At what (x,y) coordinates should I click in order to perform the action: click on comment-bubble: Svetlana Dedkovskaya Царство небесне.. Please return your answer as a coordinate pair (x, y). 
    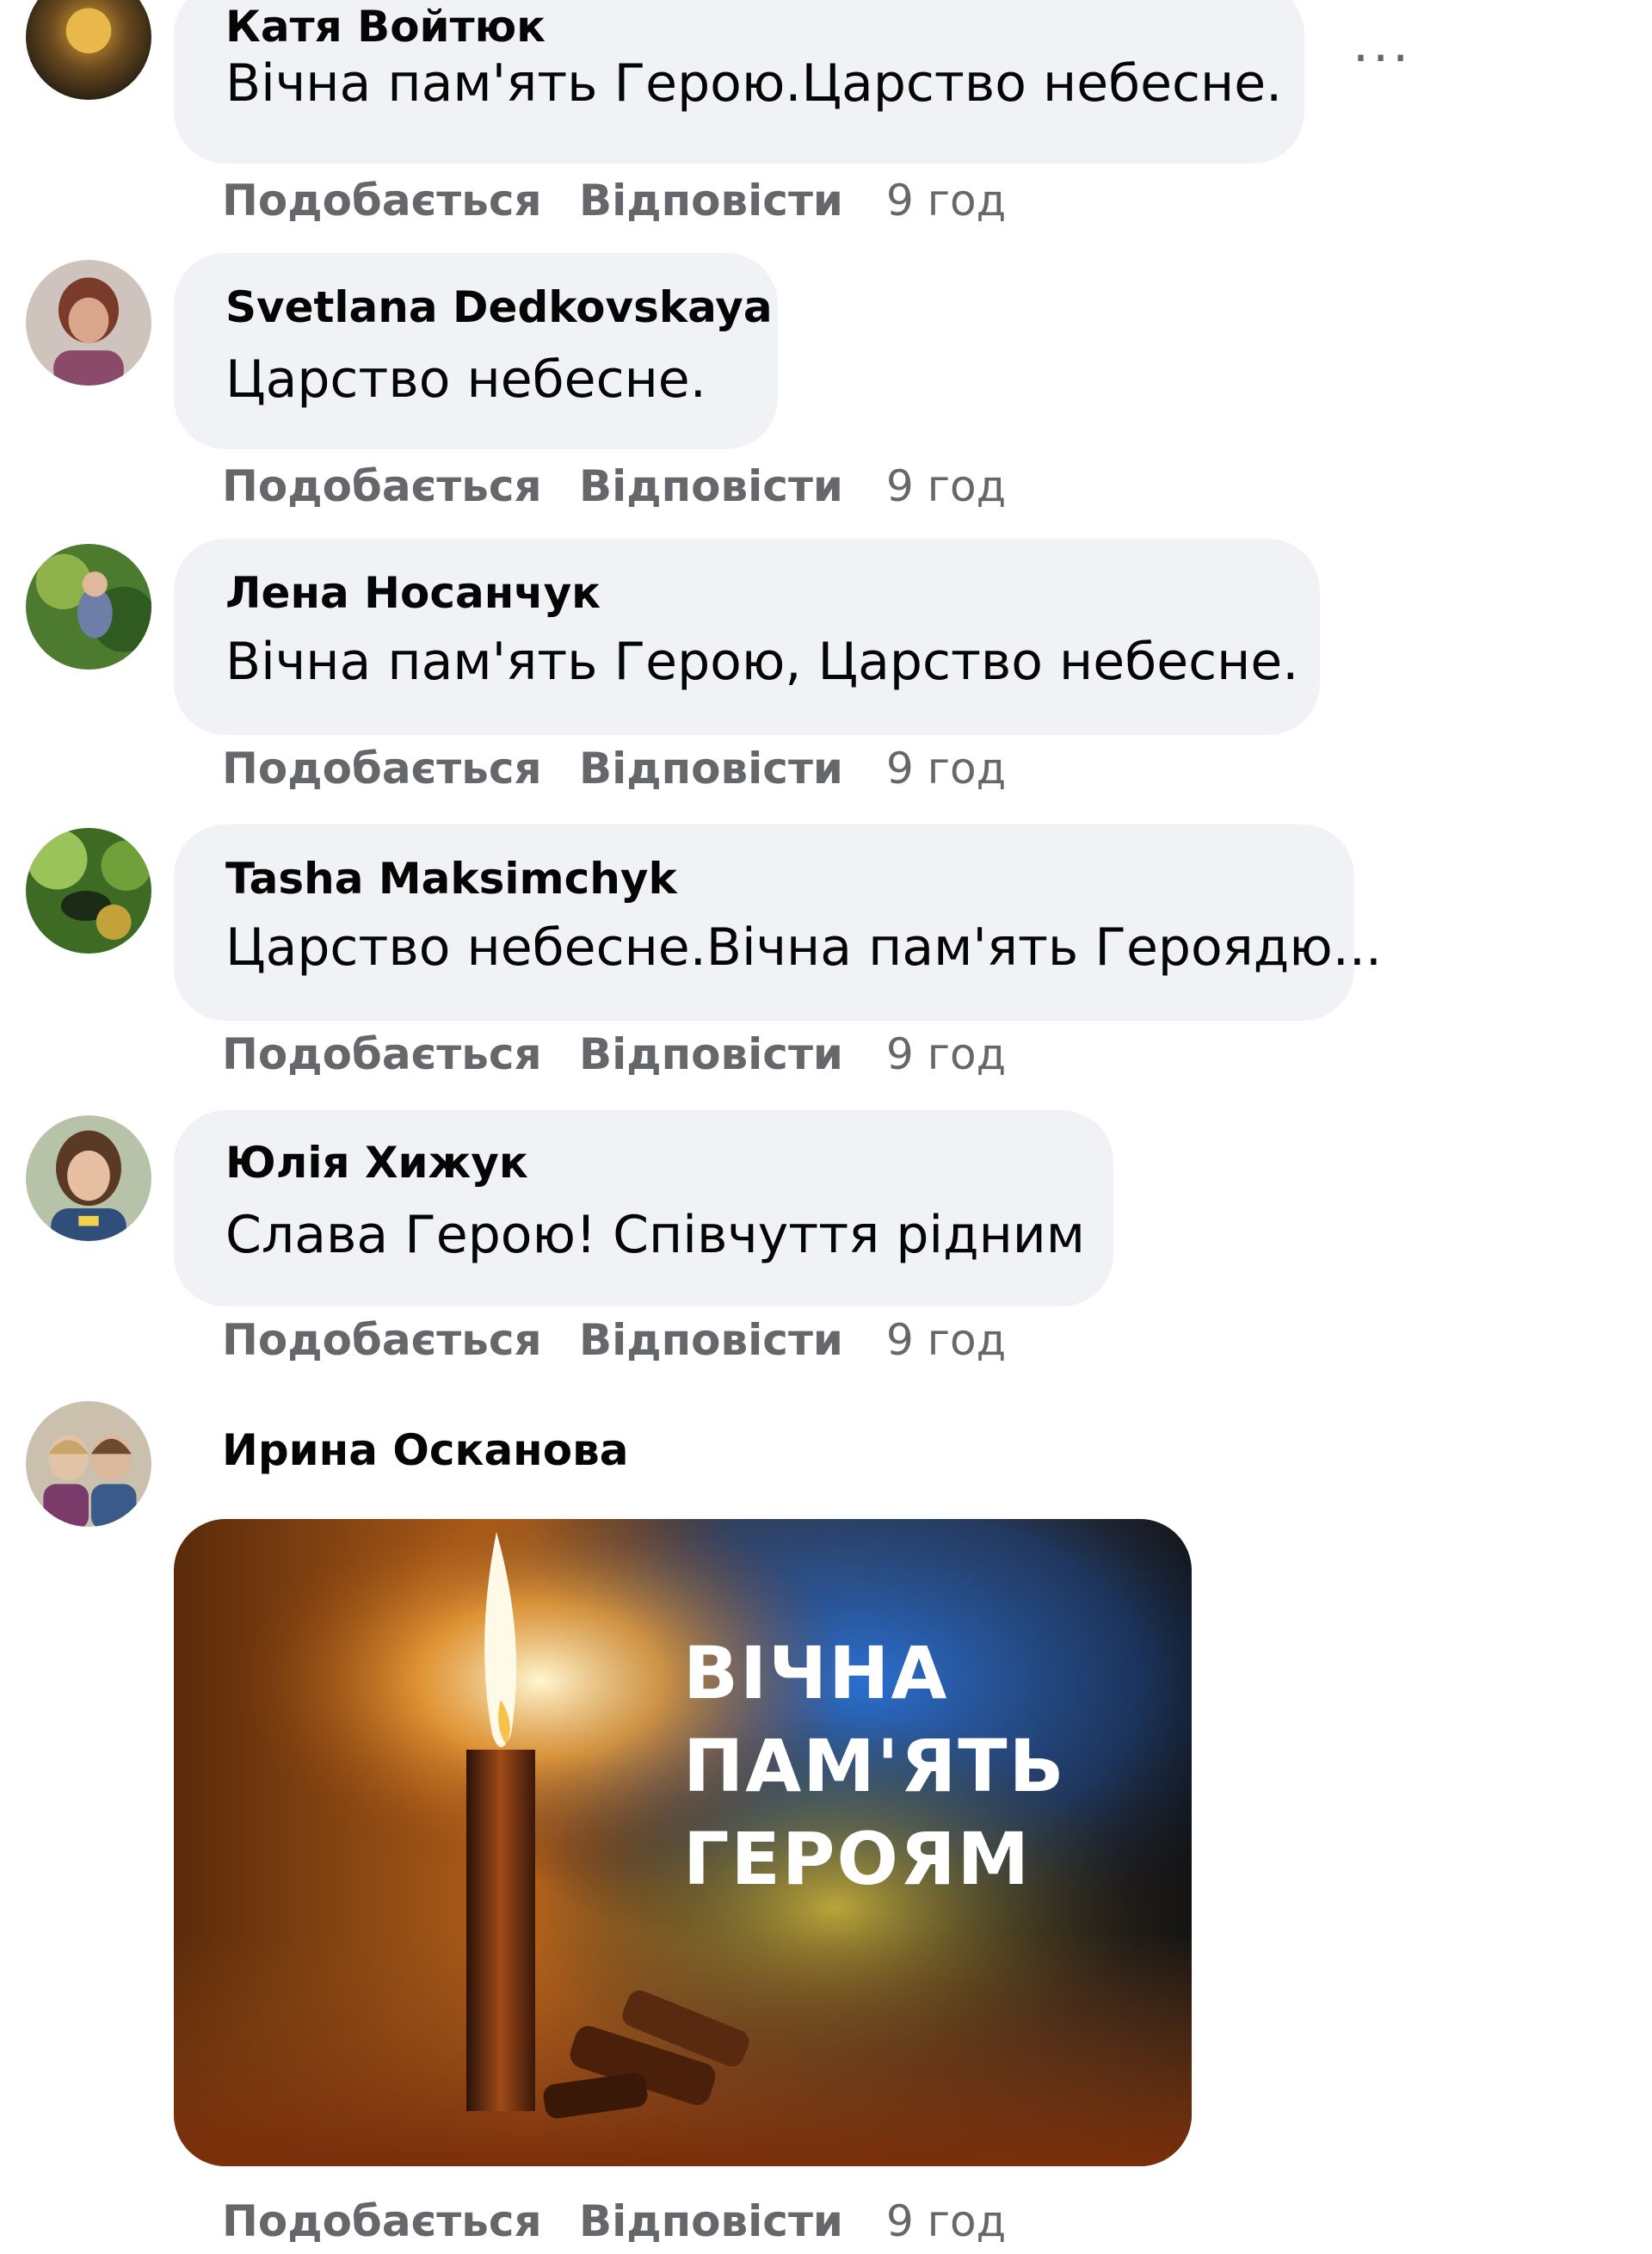
    Looking at the image, I should click on (476, 351).